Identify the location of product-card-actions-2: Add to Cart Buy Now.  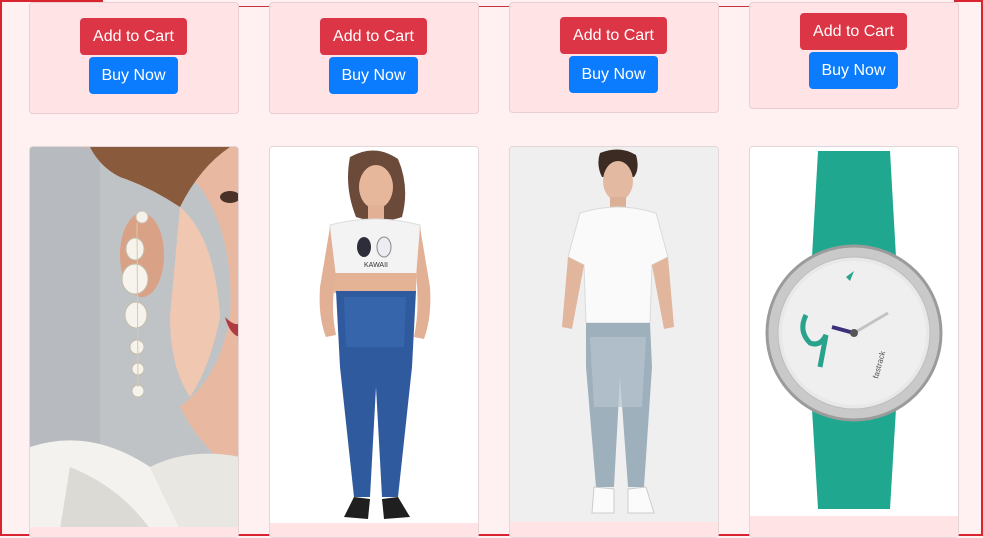
(374, 58).